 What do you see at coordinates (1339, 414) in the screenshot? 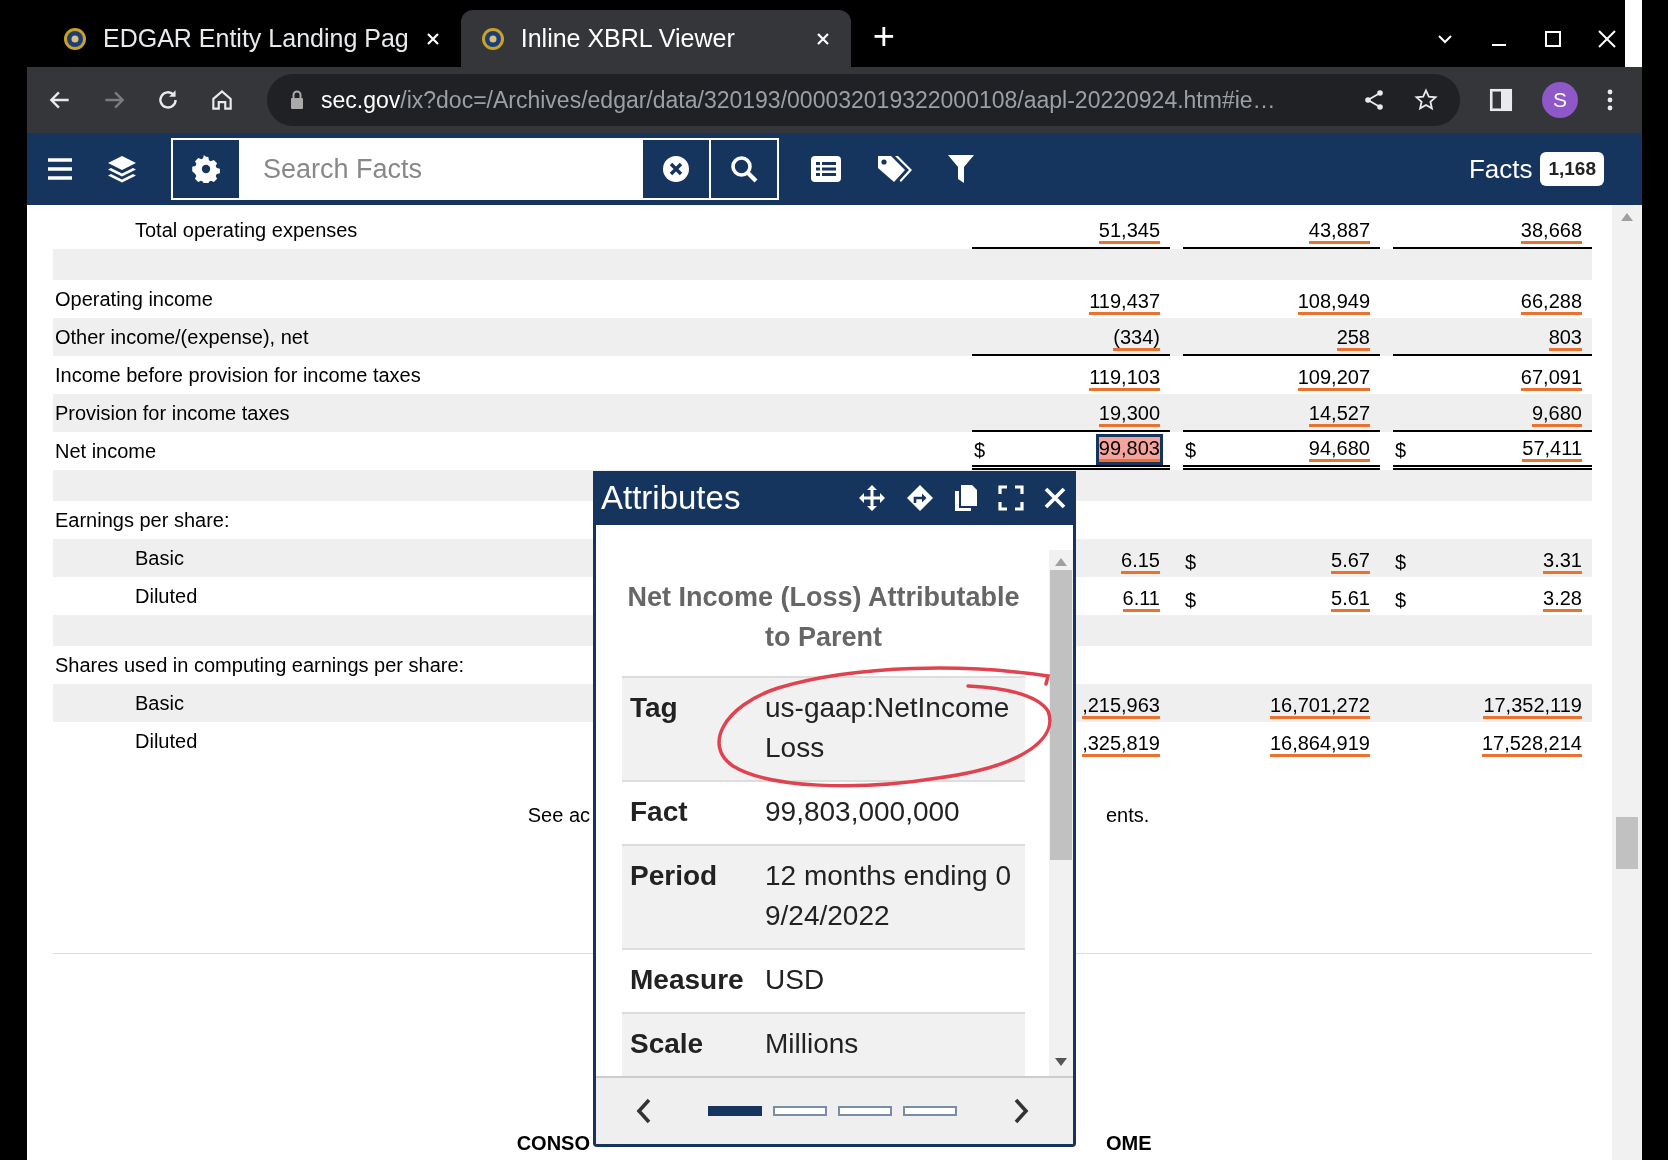
I see `fact-value: 14,527` at bounding box center [1339, 414].